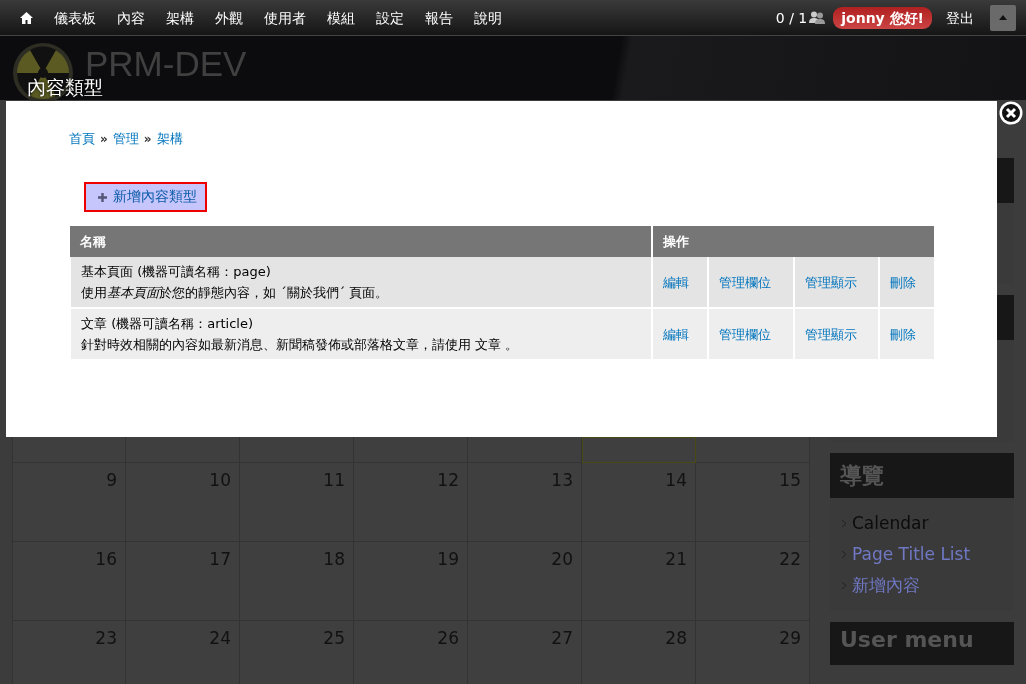 This screenshot has height=684, width=1026. What do you see at coordinates (341, 17) in the screenshot?
I see `menu-link: 模組` at bounding box center [341, 17].